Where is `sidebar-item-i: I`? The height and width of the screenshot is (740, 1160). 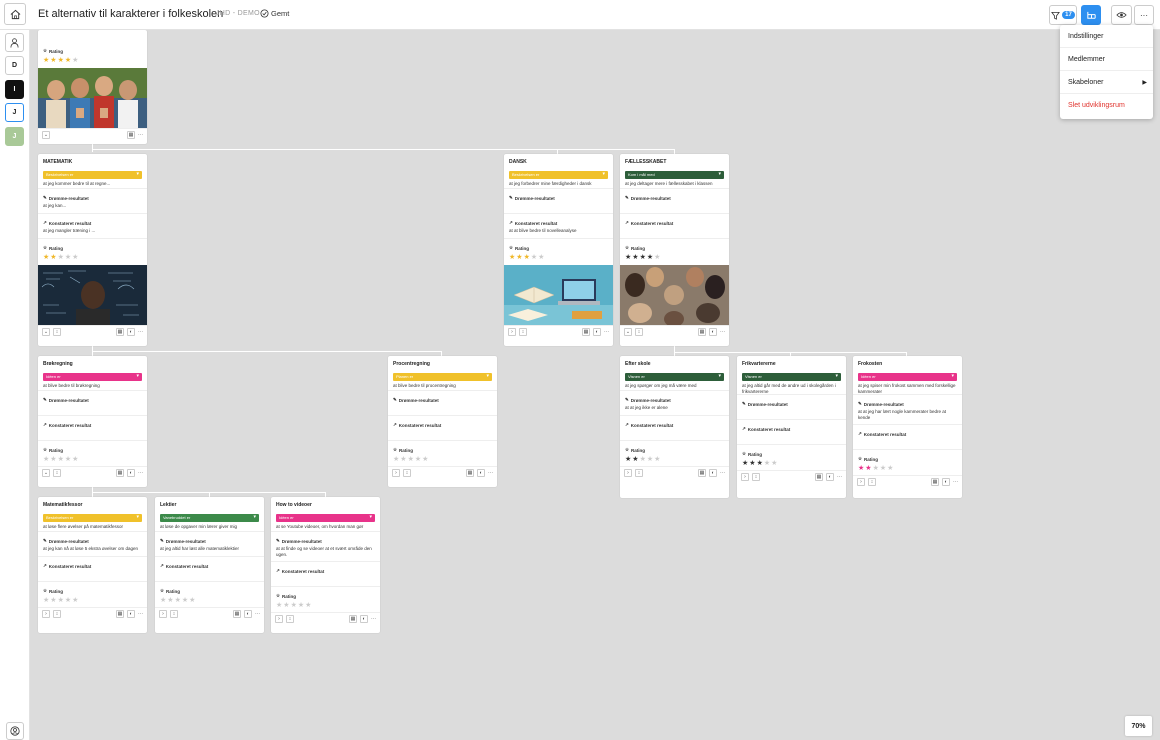 sidebar-item-i: I is located at coordinates (14, 89).